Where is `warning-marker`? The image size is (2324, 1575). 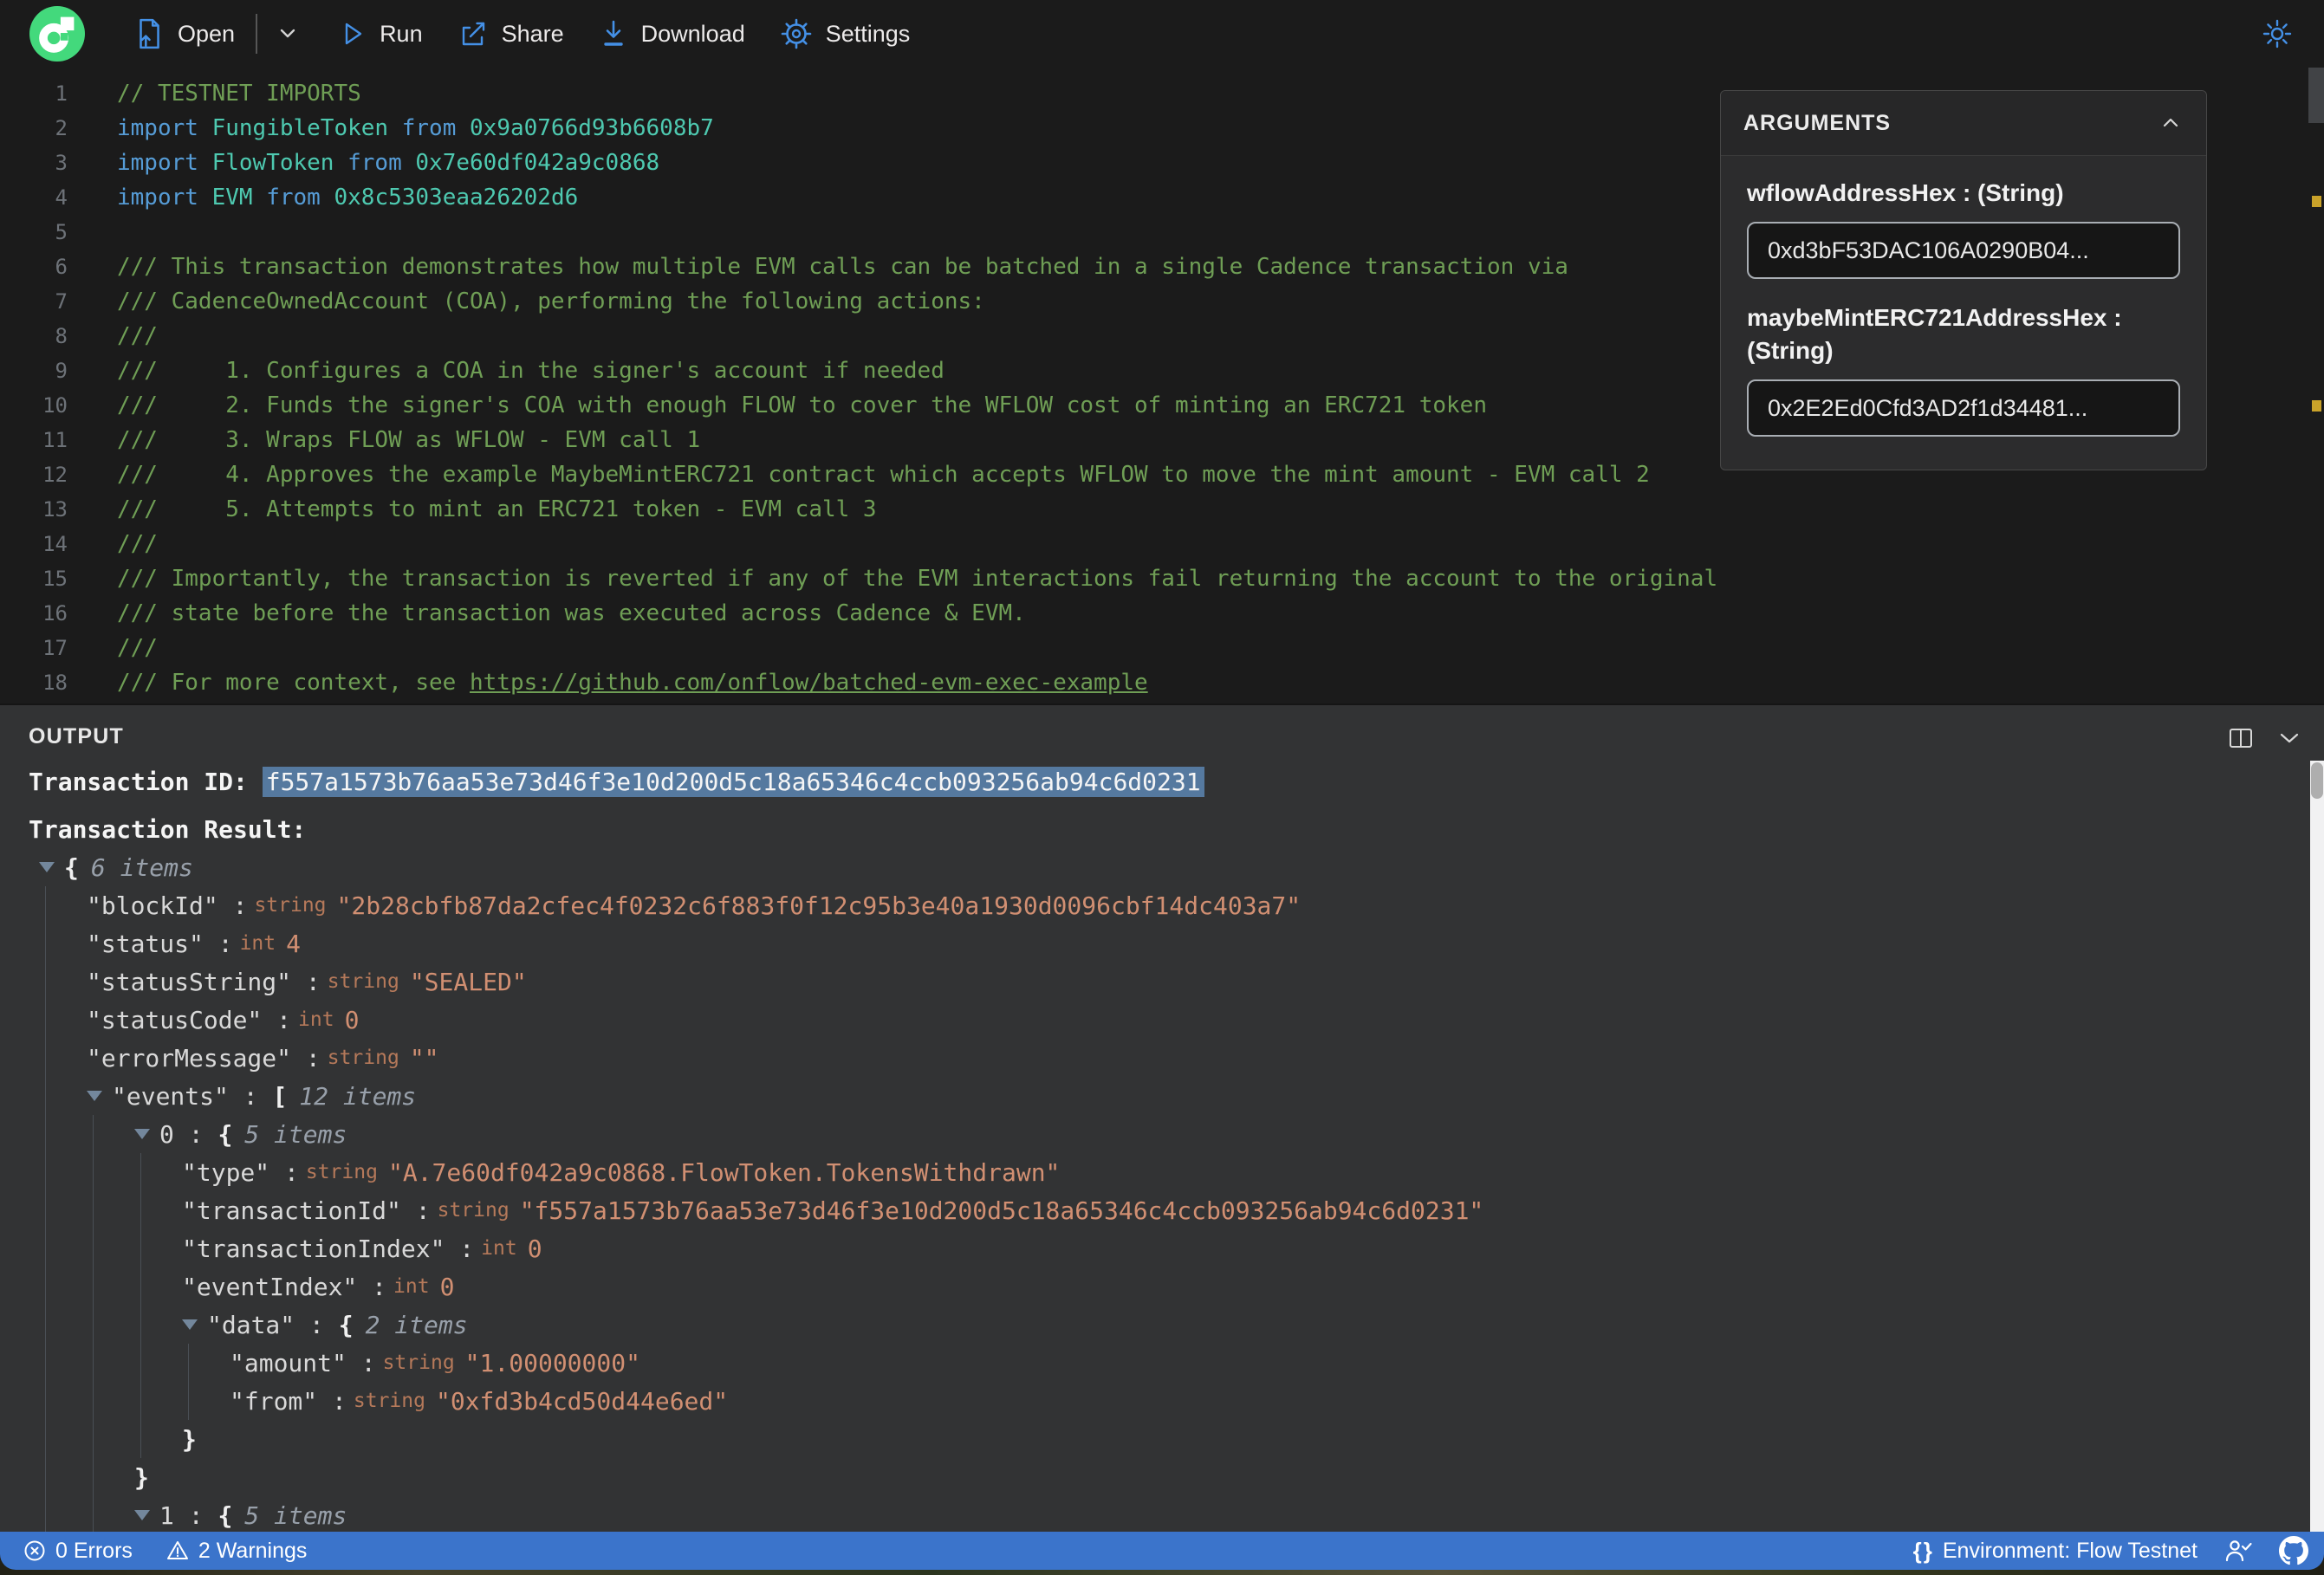 warning-marker is located at coordinates (2316, 406).